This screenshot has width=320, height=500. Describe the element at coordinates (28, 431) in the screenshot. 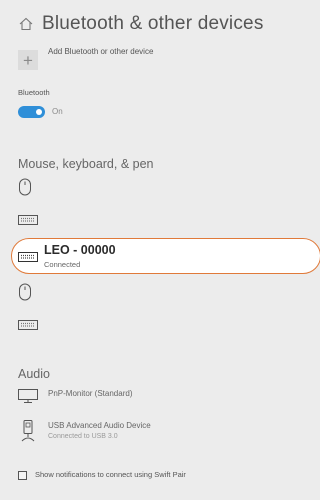

I see `usb-audio-icon` at that location.